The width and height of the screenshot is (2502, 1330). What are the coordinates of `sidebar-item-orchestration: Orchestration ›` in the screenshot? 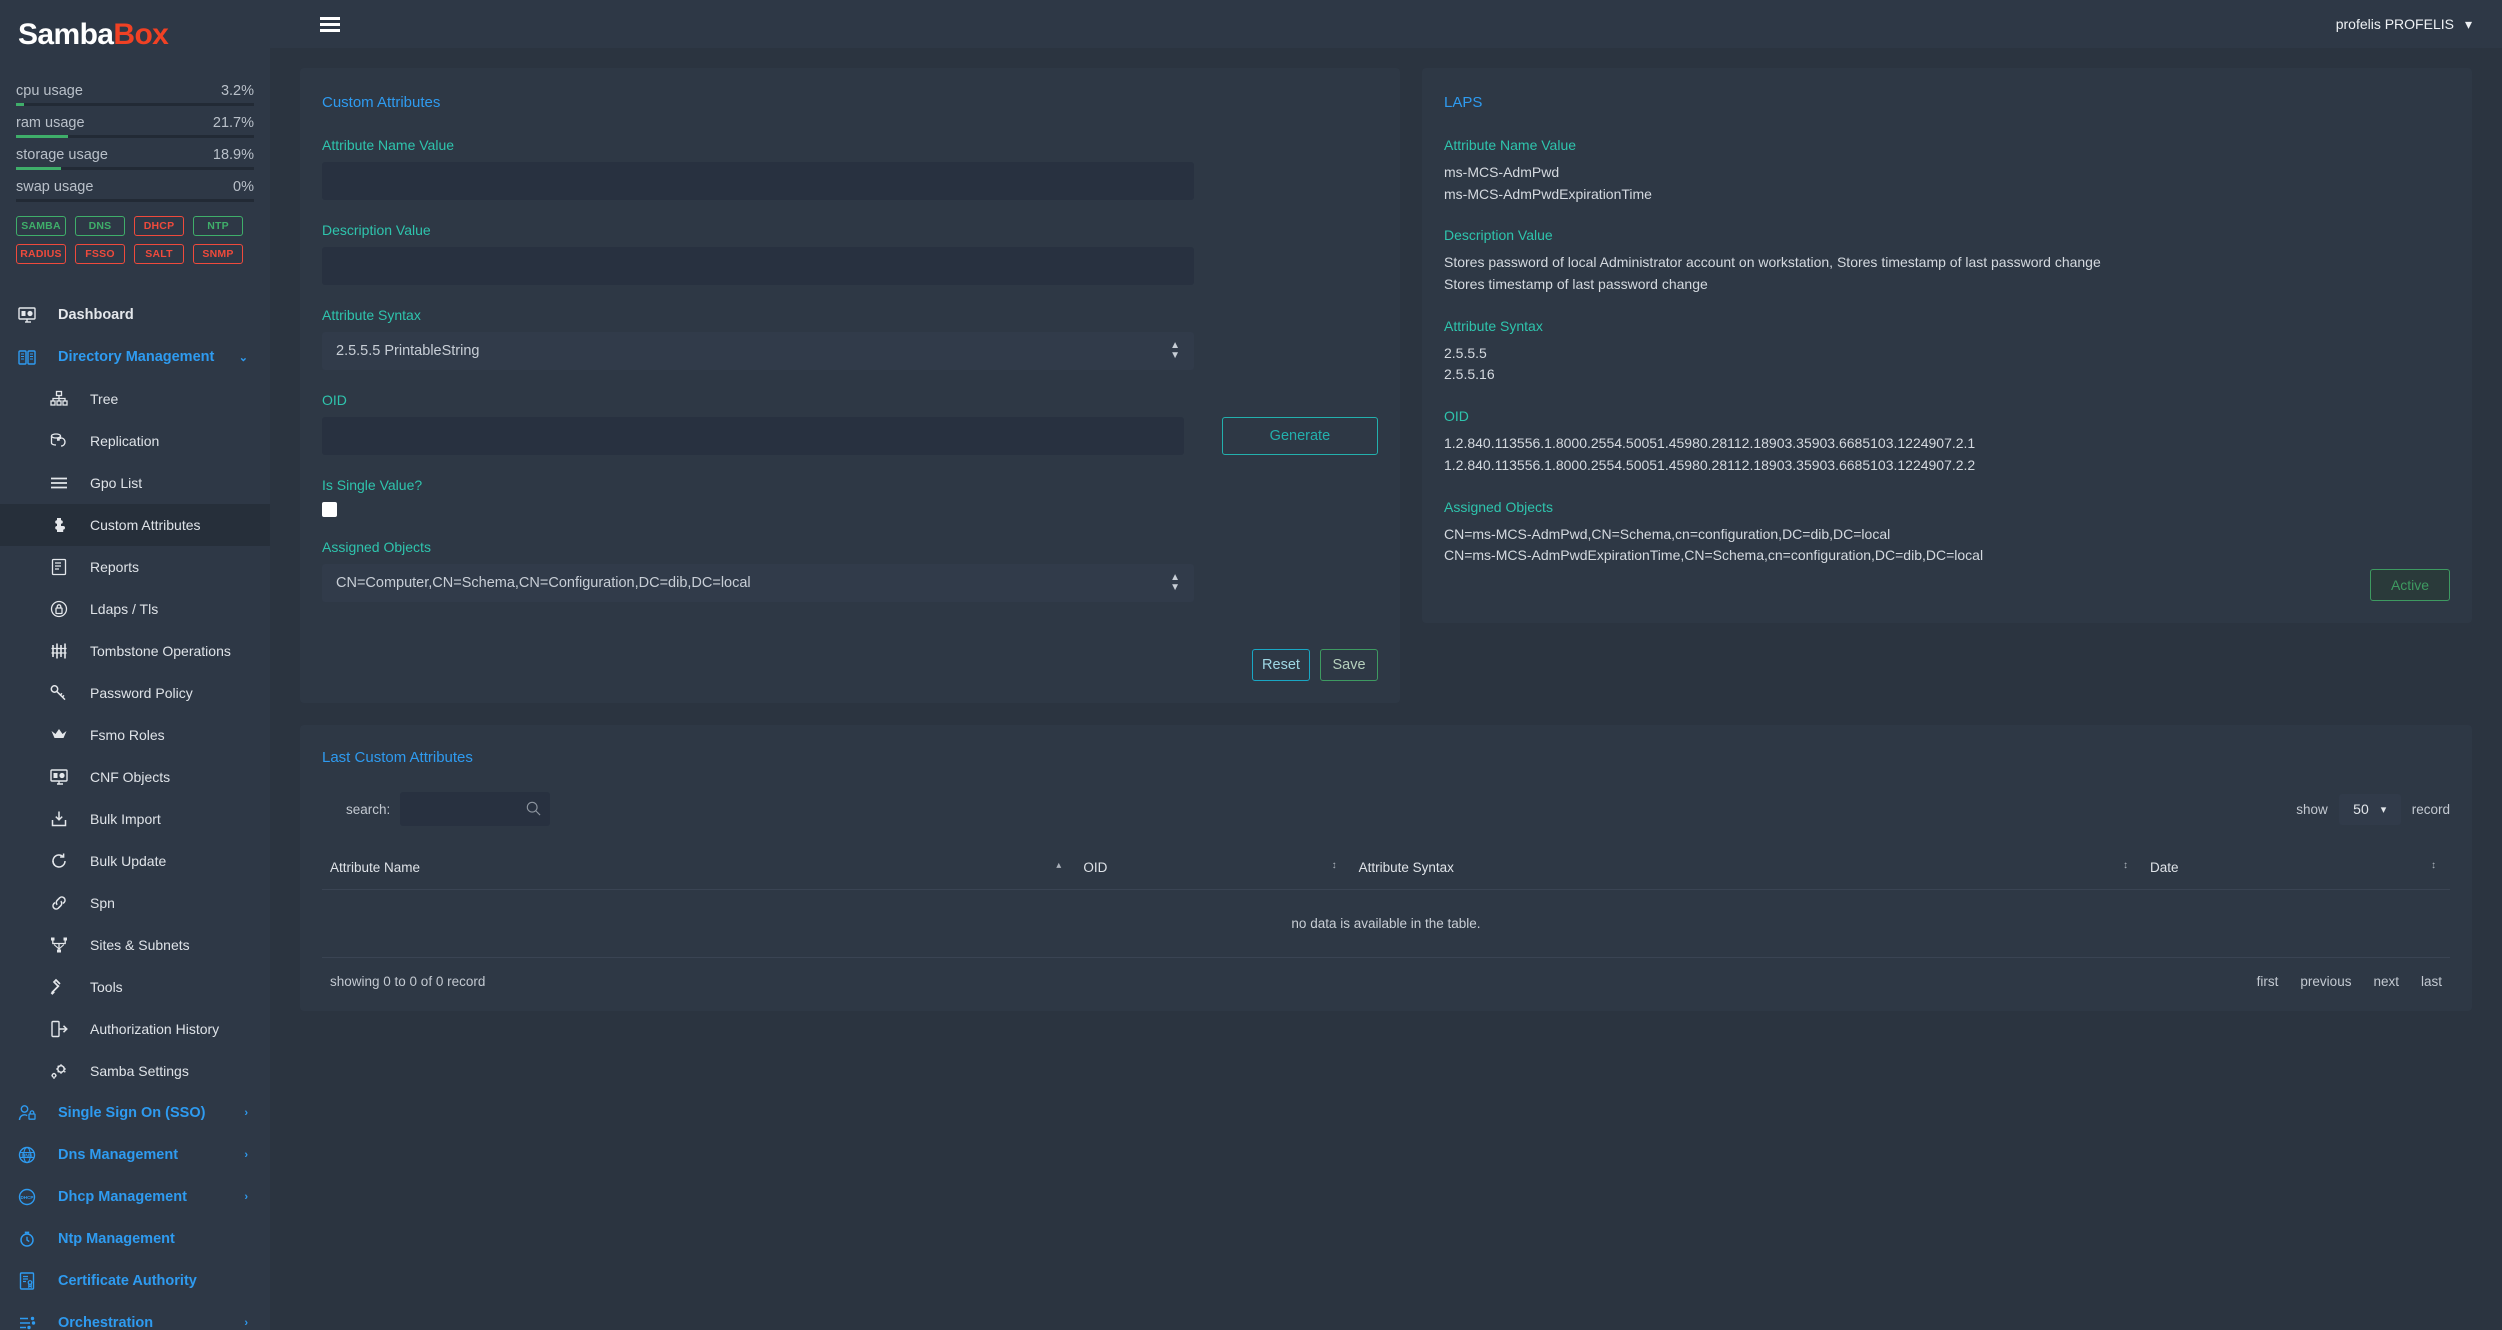 It's located at (135, 1316).